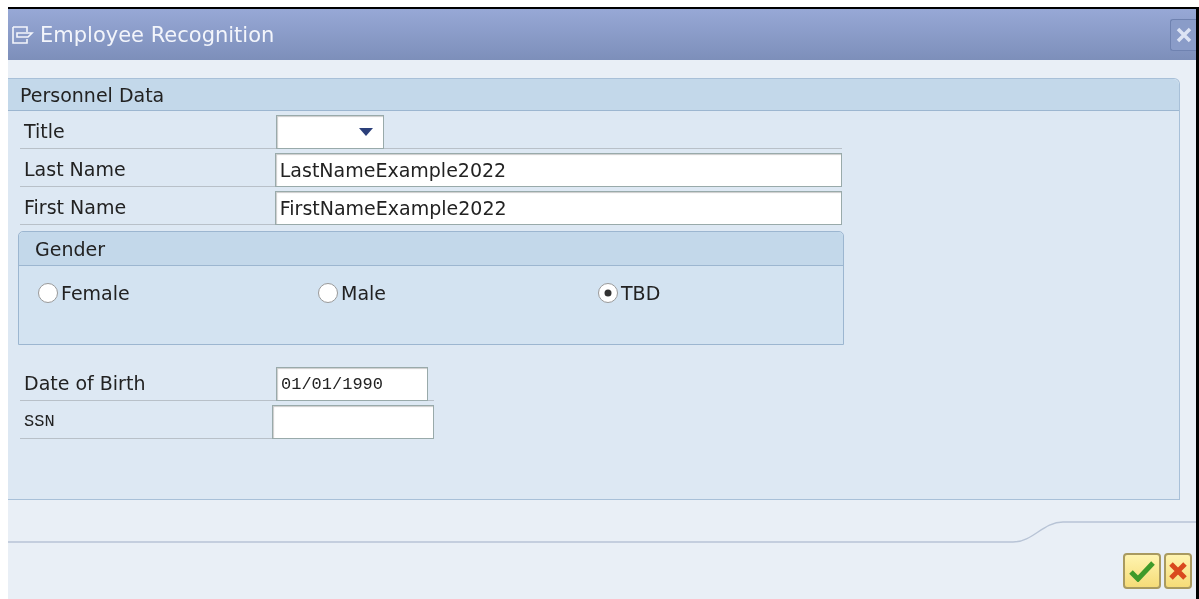  I want to click on cancel-button, so click(1178, 571).